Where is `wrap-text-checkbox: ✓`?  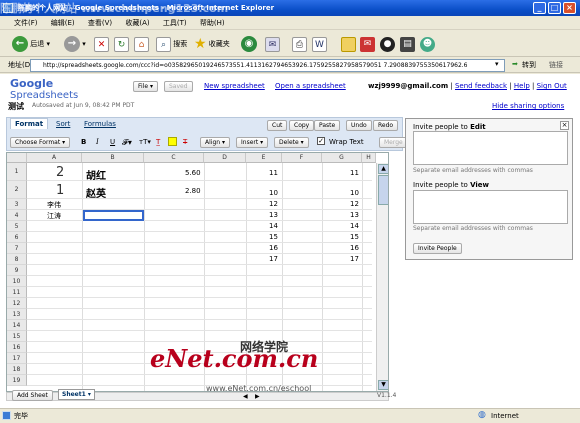
wrap-text-checkbox: ✓ is located at coordinates (321, 141).